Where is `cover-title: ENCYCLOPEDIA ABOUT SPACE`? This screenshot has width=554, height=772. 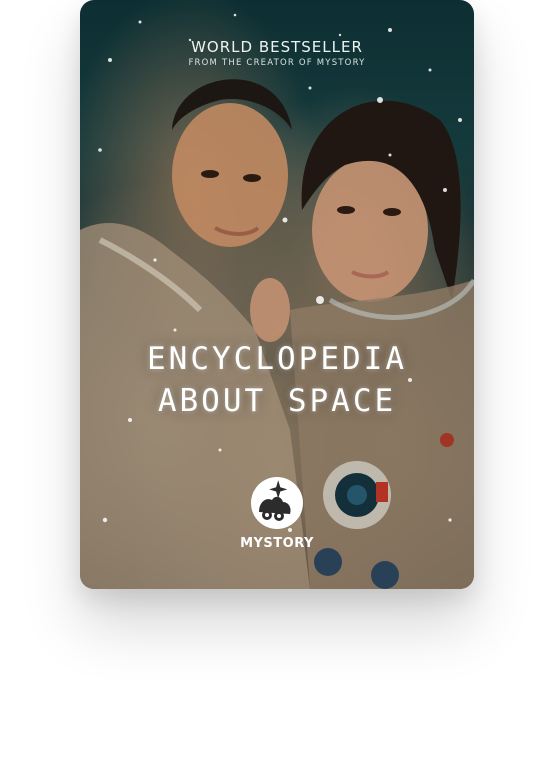 cover-title: ENCYCLOPEDIA ABOUT SPACE is located at coordinates (277, 380).